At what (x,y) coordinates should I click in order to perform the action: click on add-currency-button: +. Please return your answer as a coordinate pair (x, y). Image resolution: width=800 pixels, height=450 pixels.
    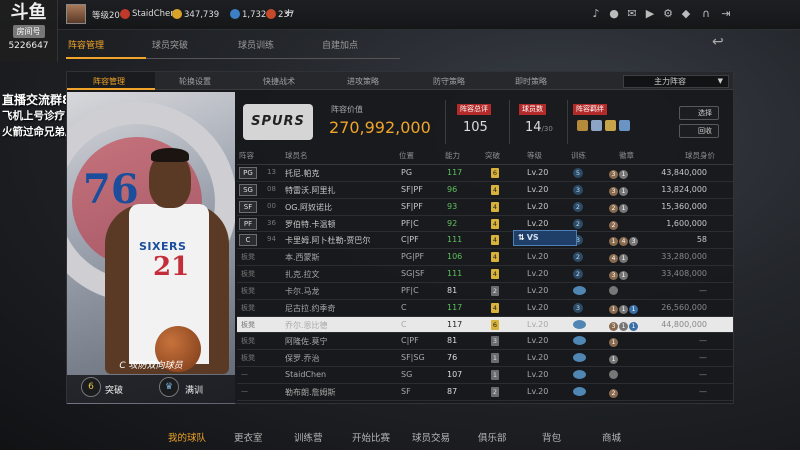
    Looking at the image, I should click on (288, 12).